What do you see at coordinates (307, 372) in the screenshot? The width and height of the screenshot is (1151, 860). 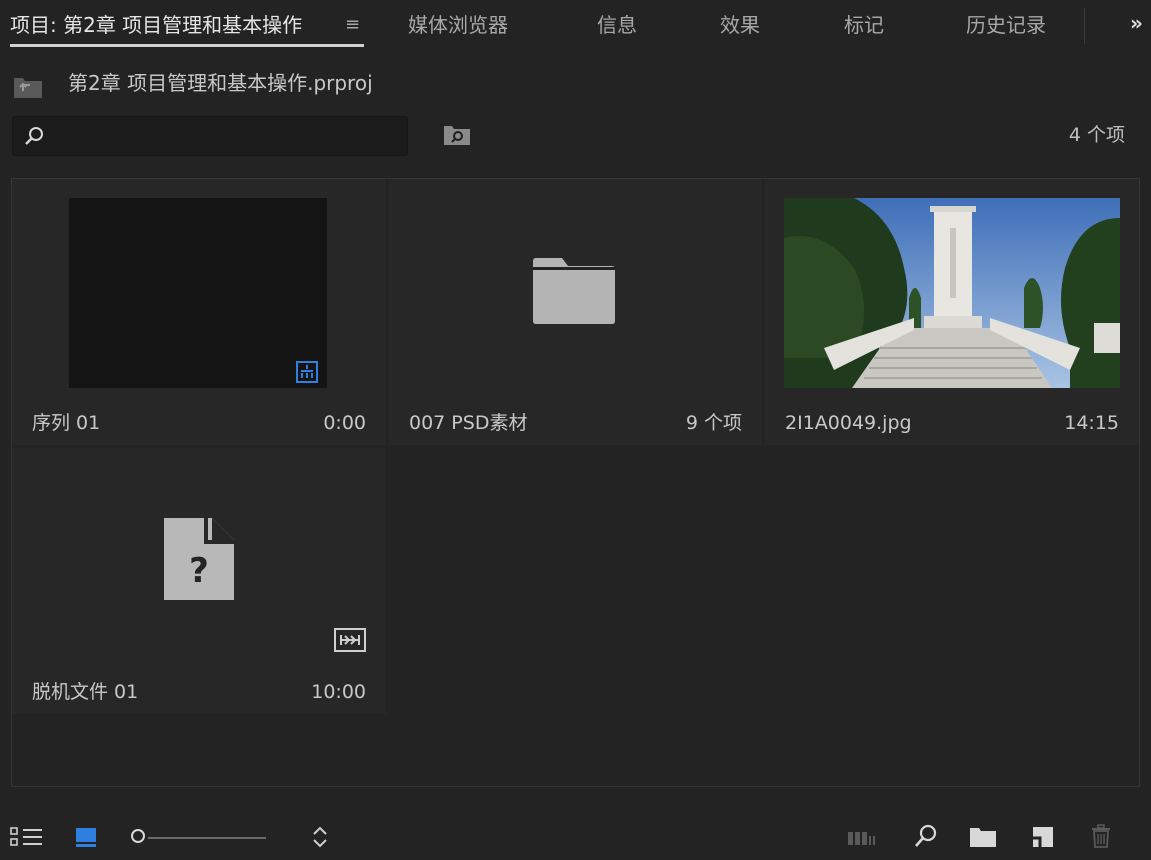 I see `sequence-badge-icon` at bounding box center [307, 372].